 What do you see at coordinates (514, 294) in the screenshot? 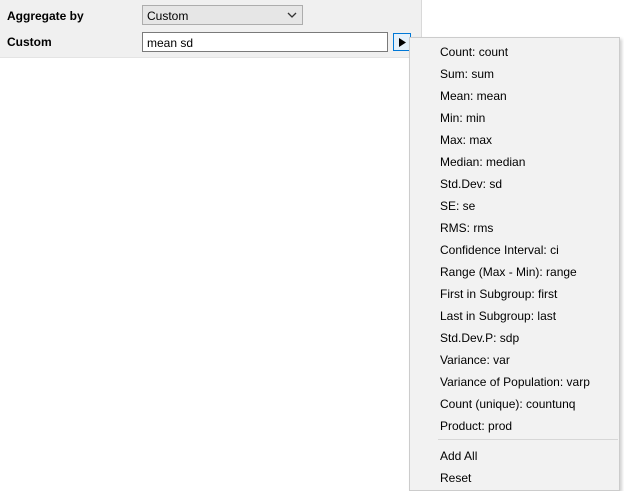
I see `menu-item-first-in-subgroup: First in Subgroup: first` at bounding box center [514, 294].